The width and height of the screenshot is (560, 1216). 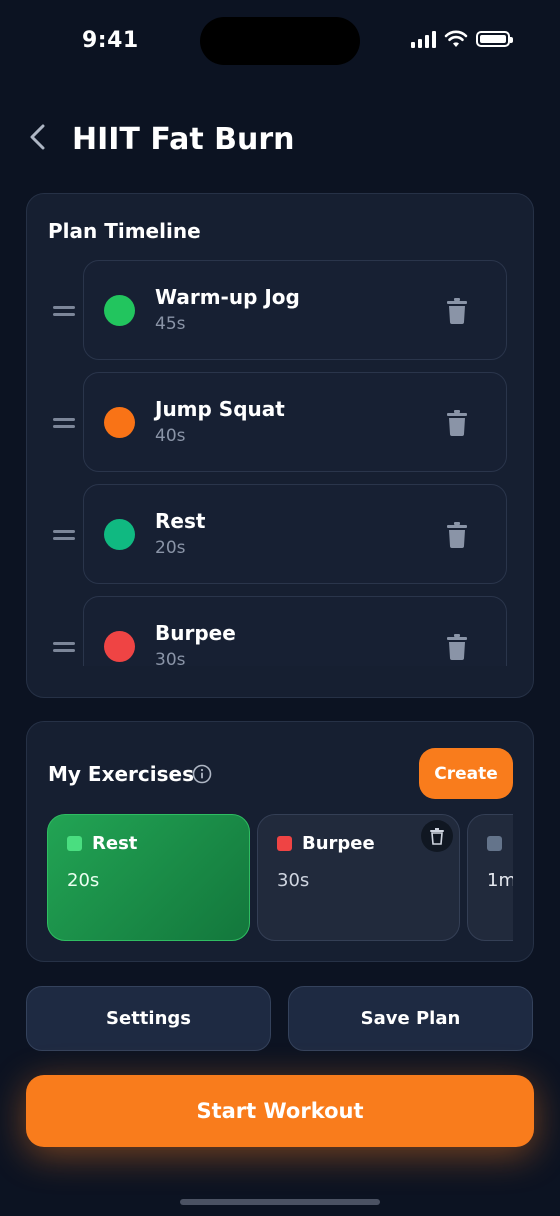 I want to click on home-indicator, so click(x=280, y=1202).